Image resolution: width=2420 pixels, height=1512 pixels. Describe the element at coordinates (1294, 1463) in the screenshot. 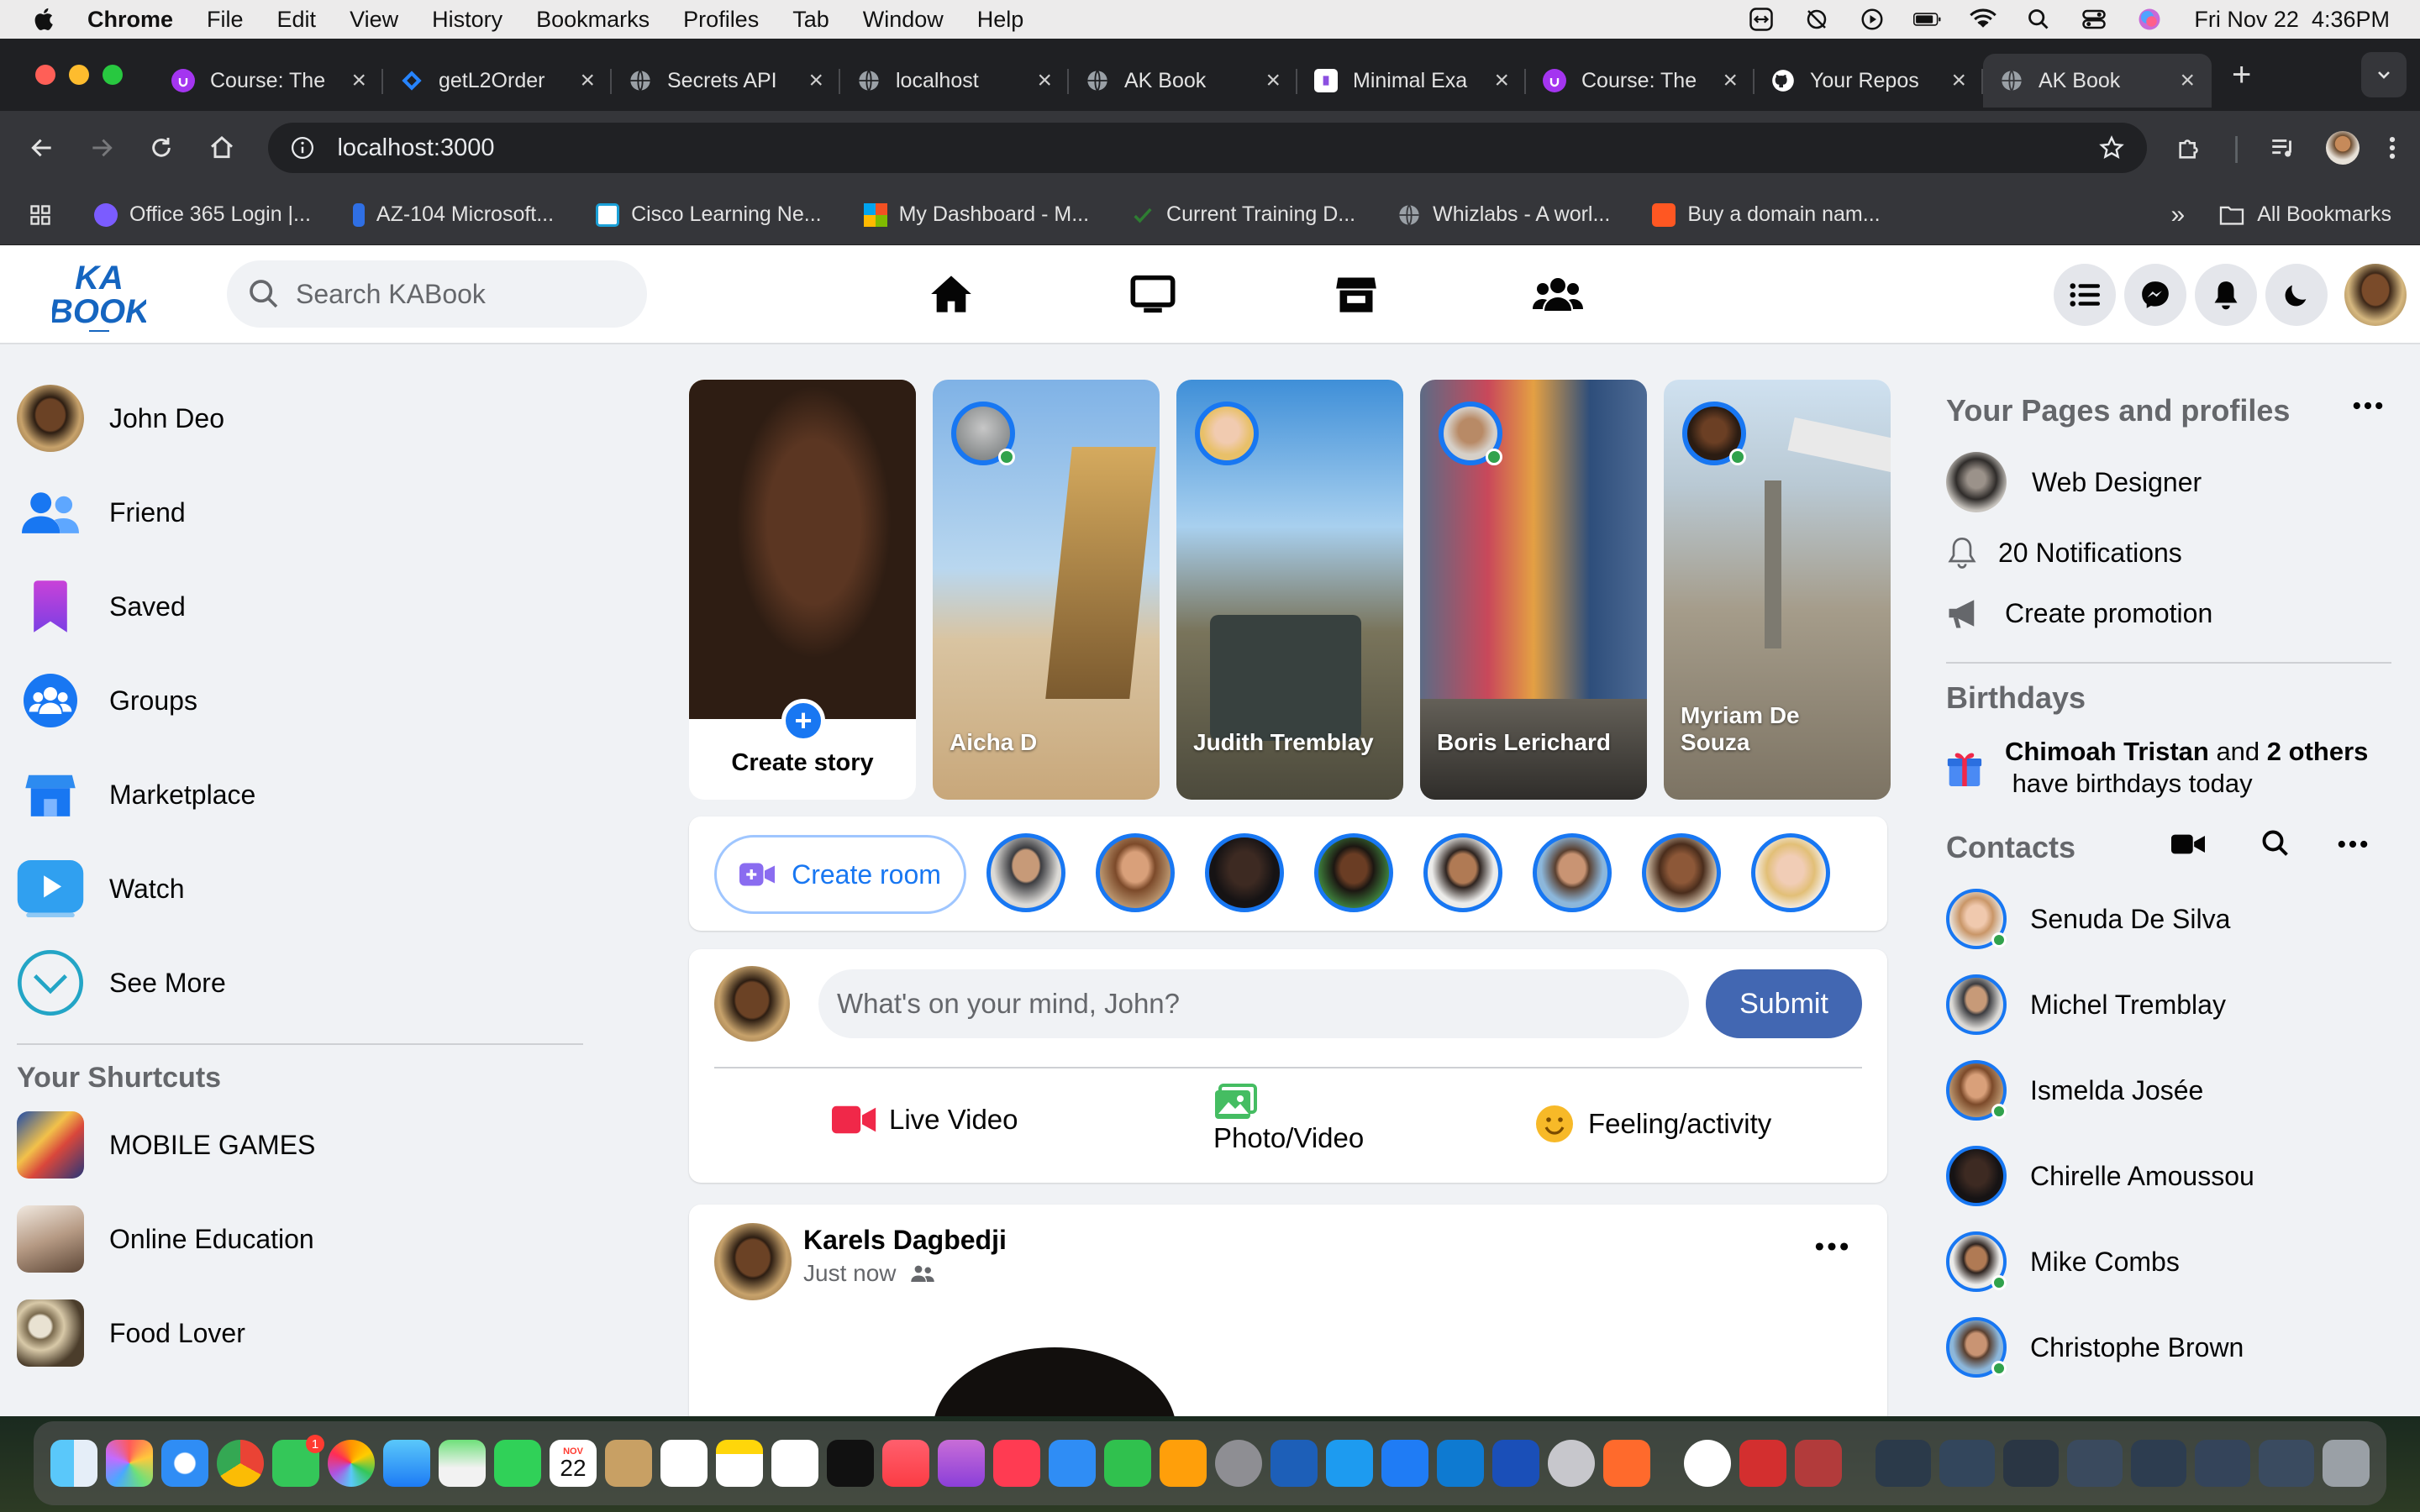

I see `virtualbox-icon` at that location.